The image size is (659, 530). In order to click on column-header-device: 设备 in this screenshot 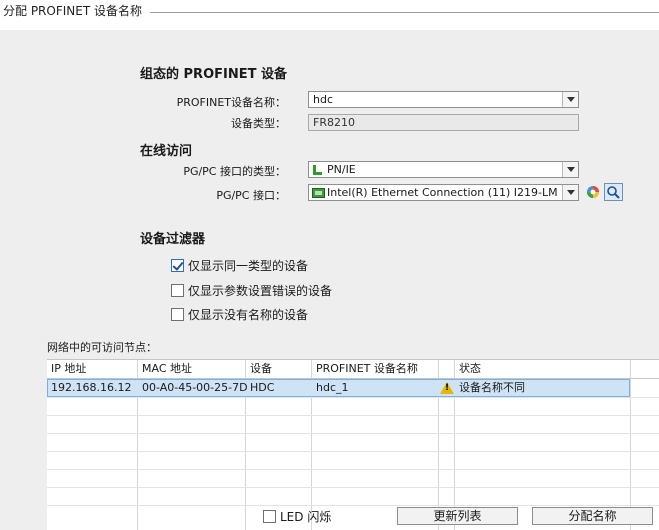, I will do `click(259, 369)`.